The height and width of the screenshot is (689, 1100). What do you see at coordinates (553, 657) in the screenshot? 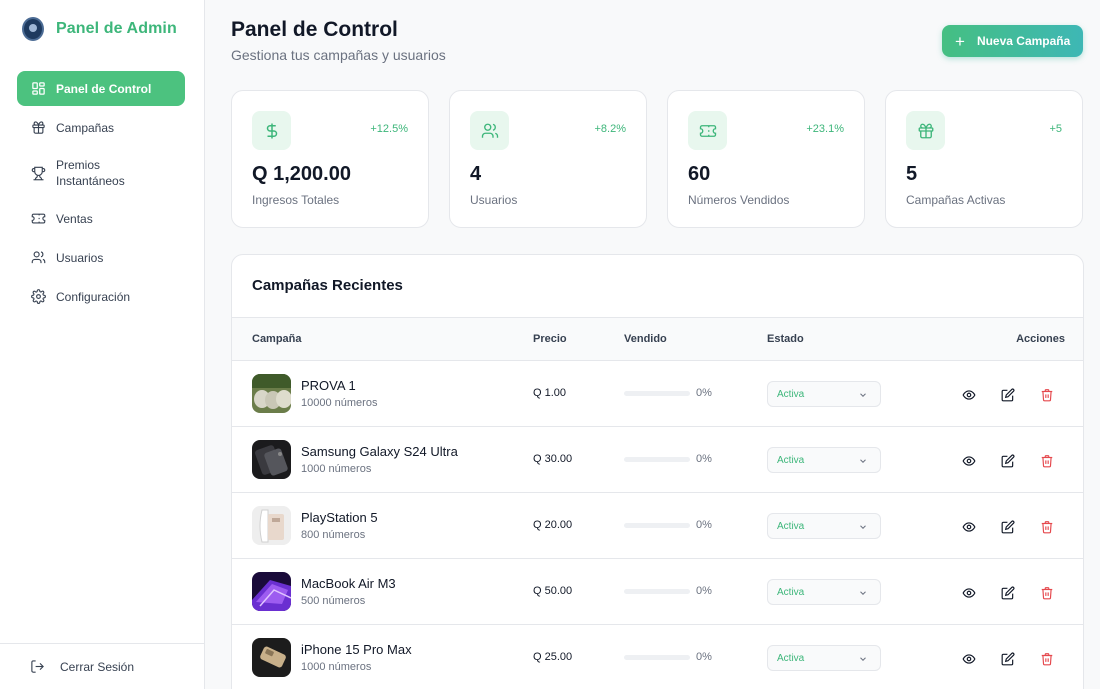
I see `campaign-price: Q 25.00` at bounding box center [553, 657].